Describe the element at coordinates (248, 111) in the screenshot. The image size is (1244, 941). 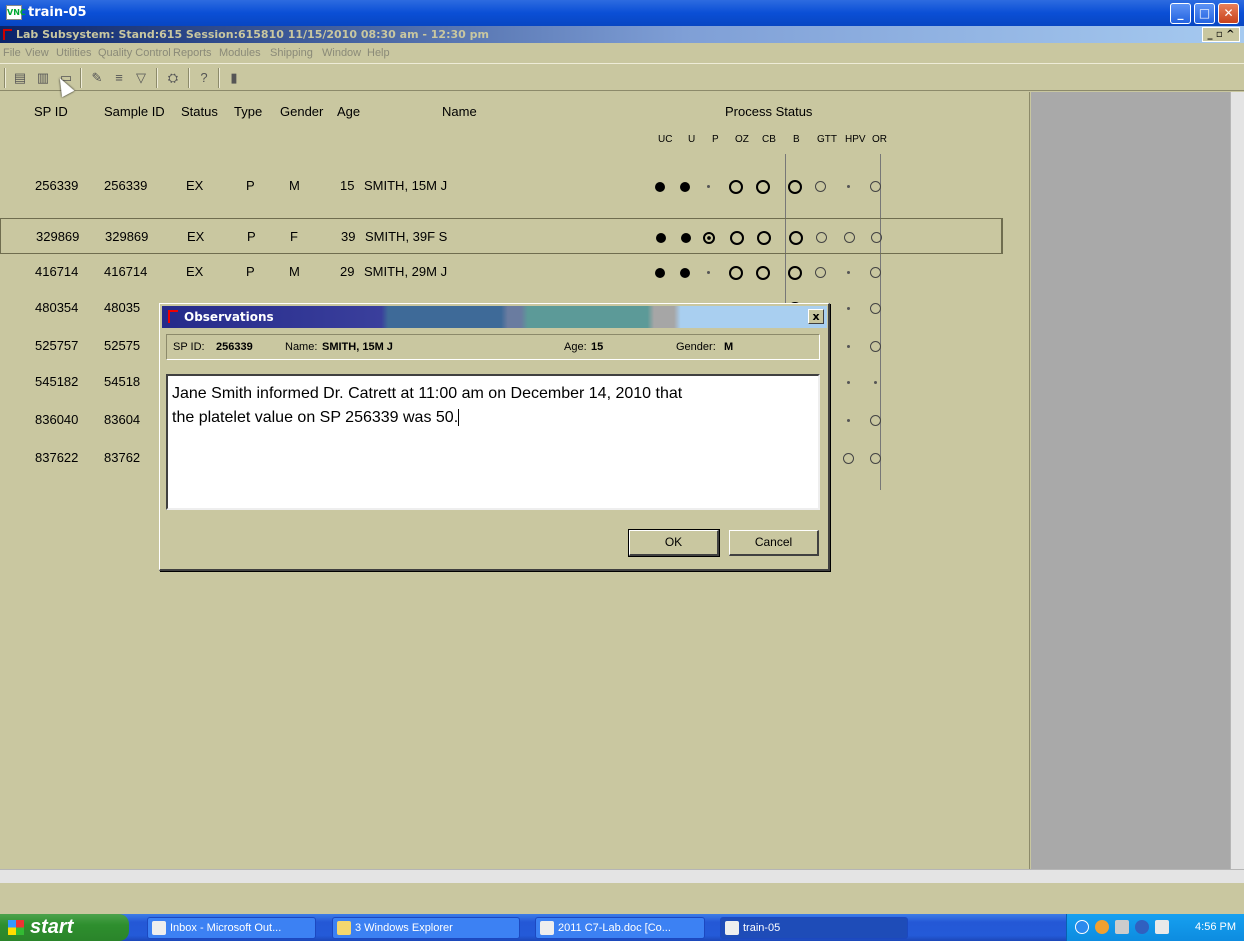
I see `col-header-type: Type` at that location.